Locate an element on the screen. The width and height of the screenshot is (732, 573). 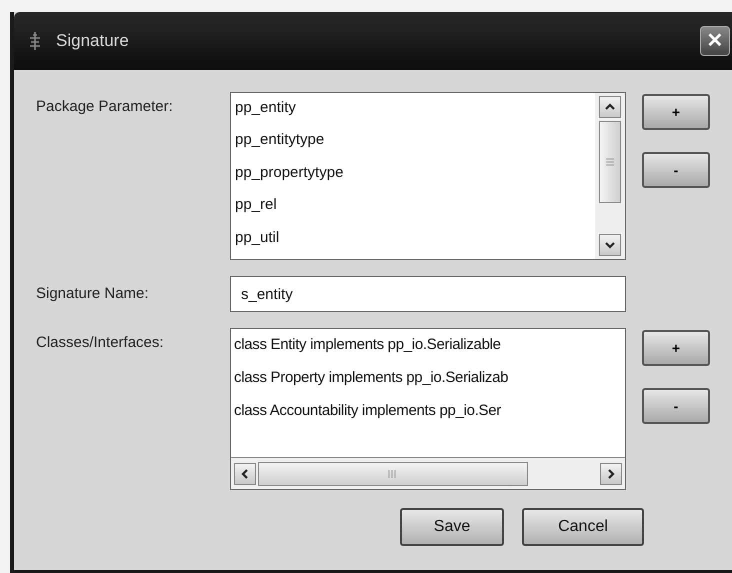
scroll-down-icon is located at coordinates (610, 245).